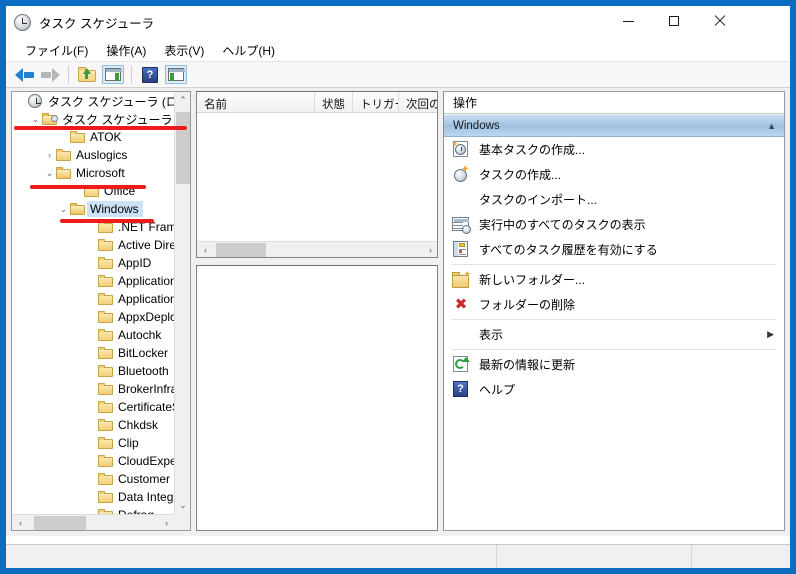 This screenshot has height=574, width=796. Describe the element at coordinates (720, 21) in the screenshot. I see `close-button` at that location.